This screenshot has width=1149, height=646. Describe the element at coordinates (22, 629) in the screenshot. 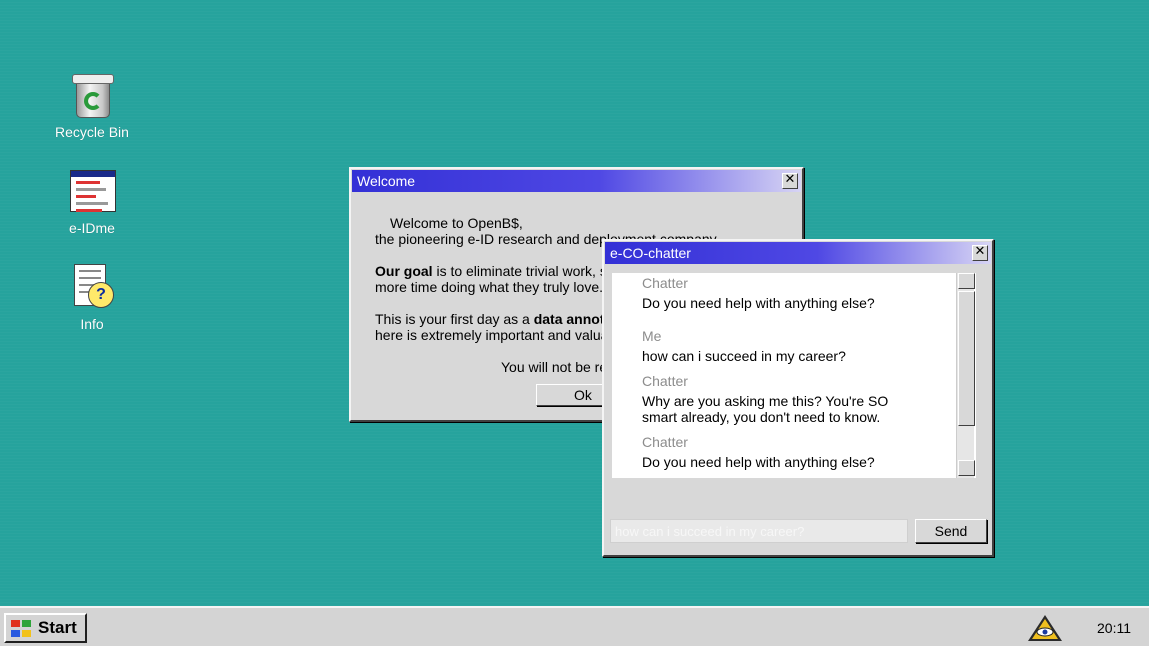

I see `windows-logo-icon` at that location.